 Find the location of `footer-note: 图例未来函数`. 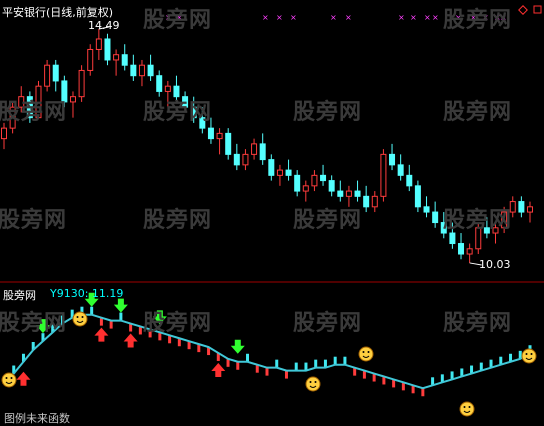

footer-note: 图例未来函数 is located at coordinates (37, 418).